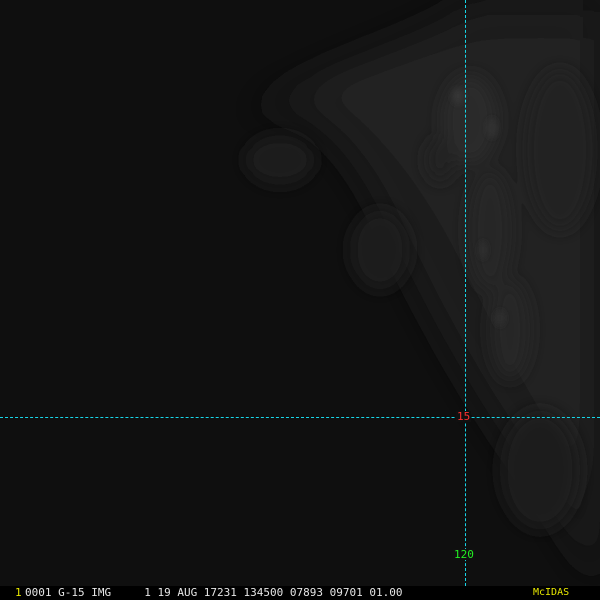 This screenshot has height=600, width=600. Describe the element at coordinates (18, 592) in the screenshot. I see `frame-number: 1` at that location.